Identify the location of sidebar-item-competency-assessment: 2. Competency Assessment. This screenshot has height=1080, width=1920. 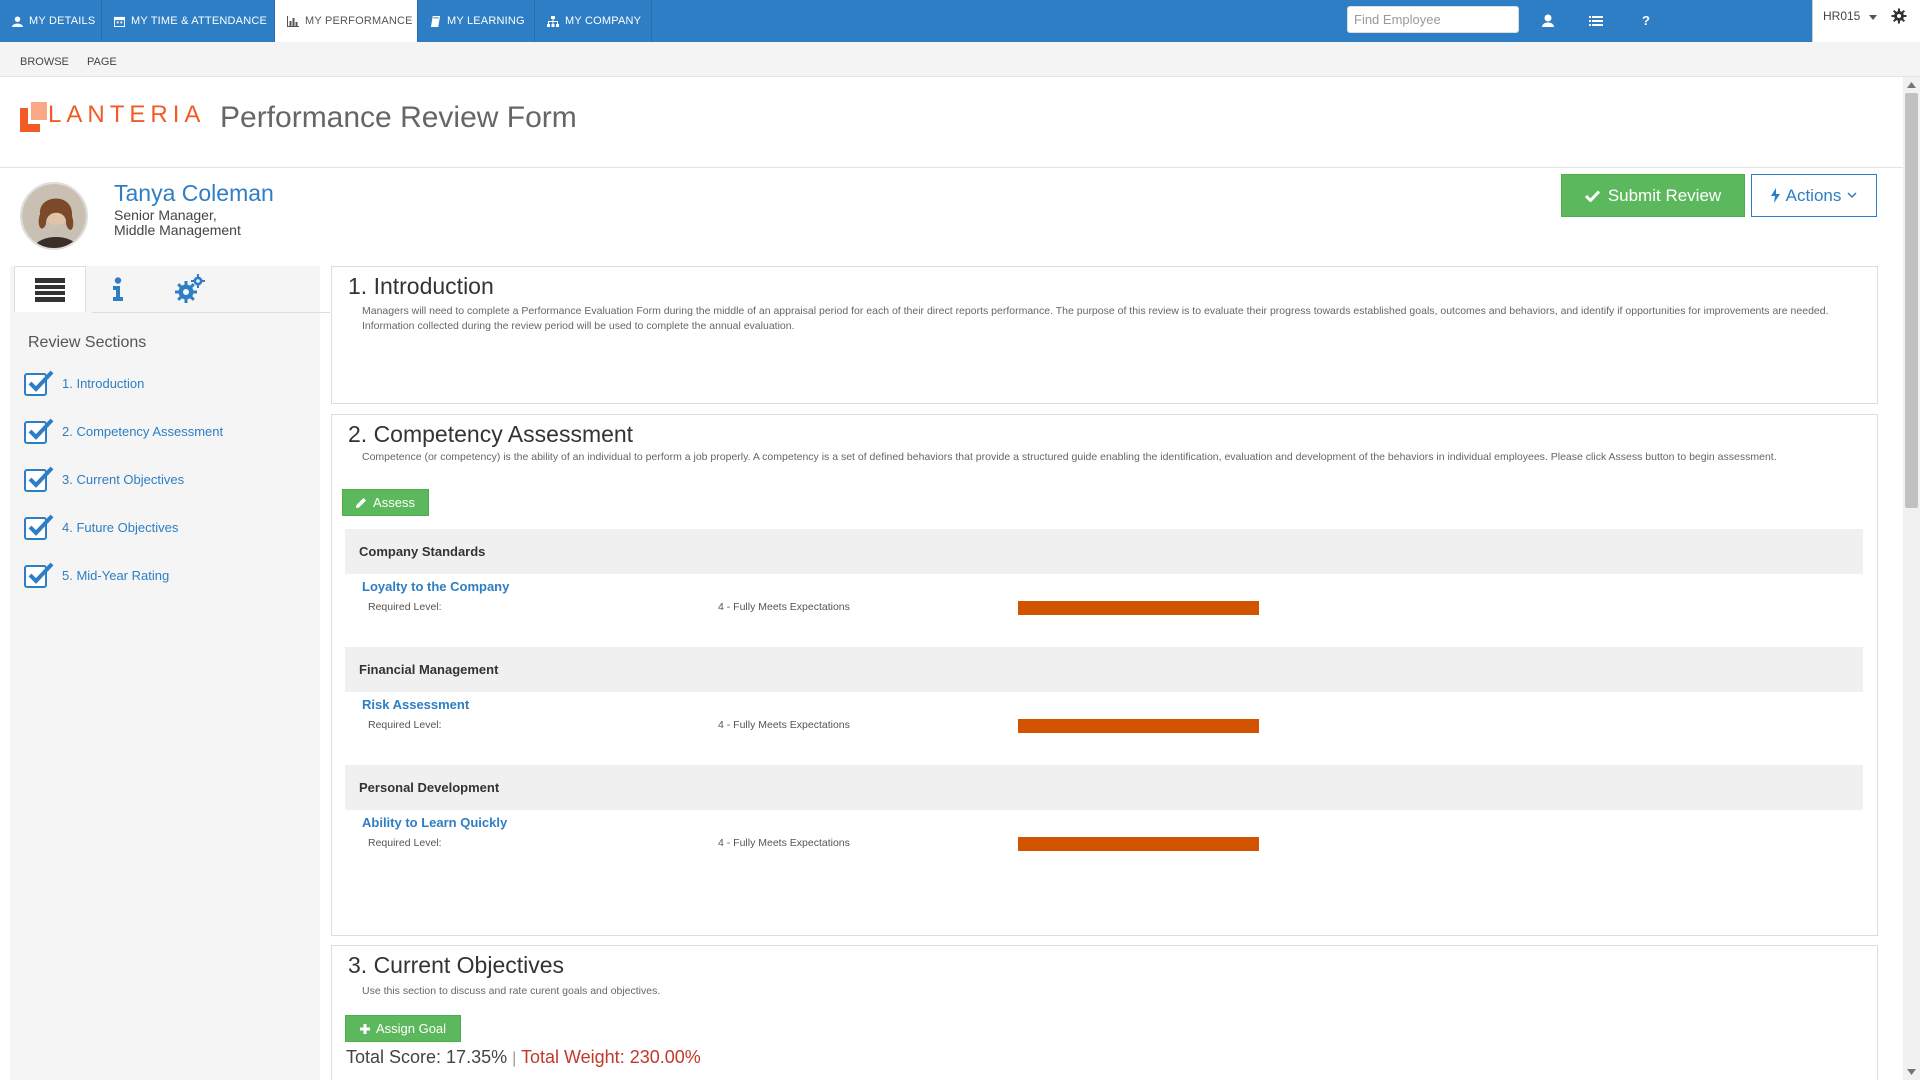
(123, 431).